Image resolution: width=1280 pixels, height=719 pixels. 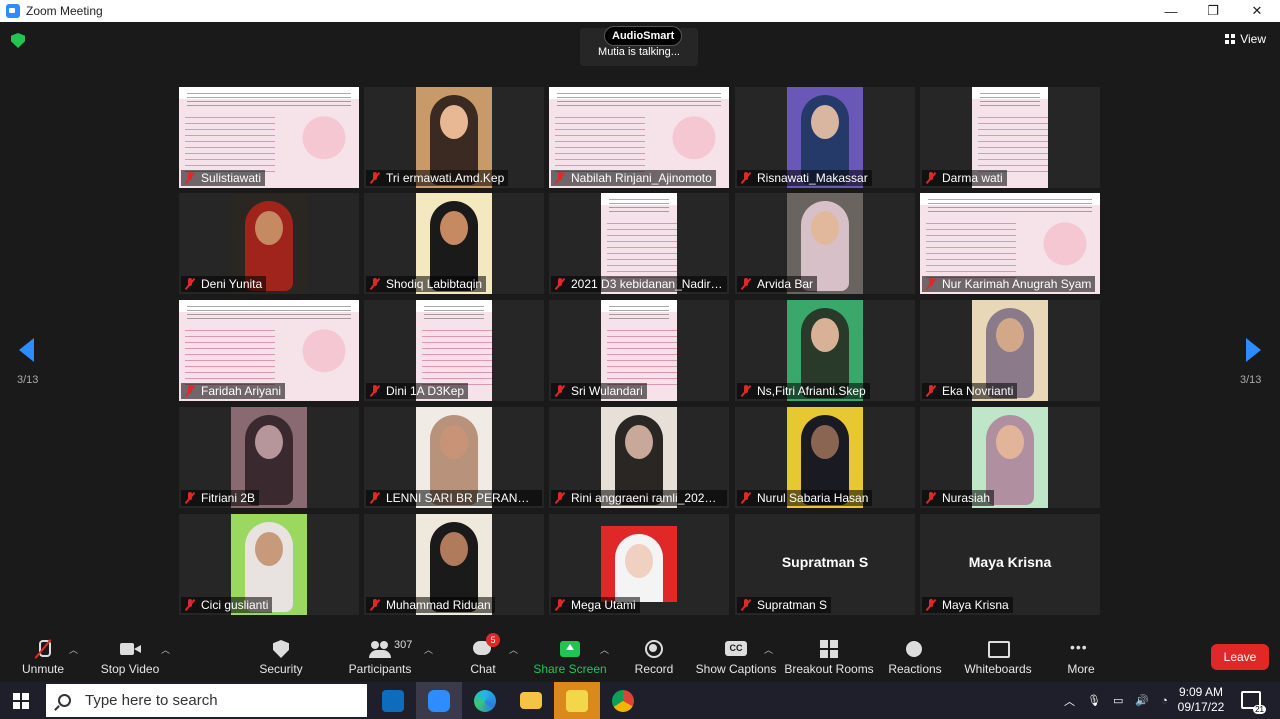 I want to click on more-button: More, so click(x=1081, y=658).